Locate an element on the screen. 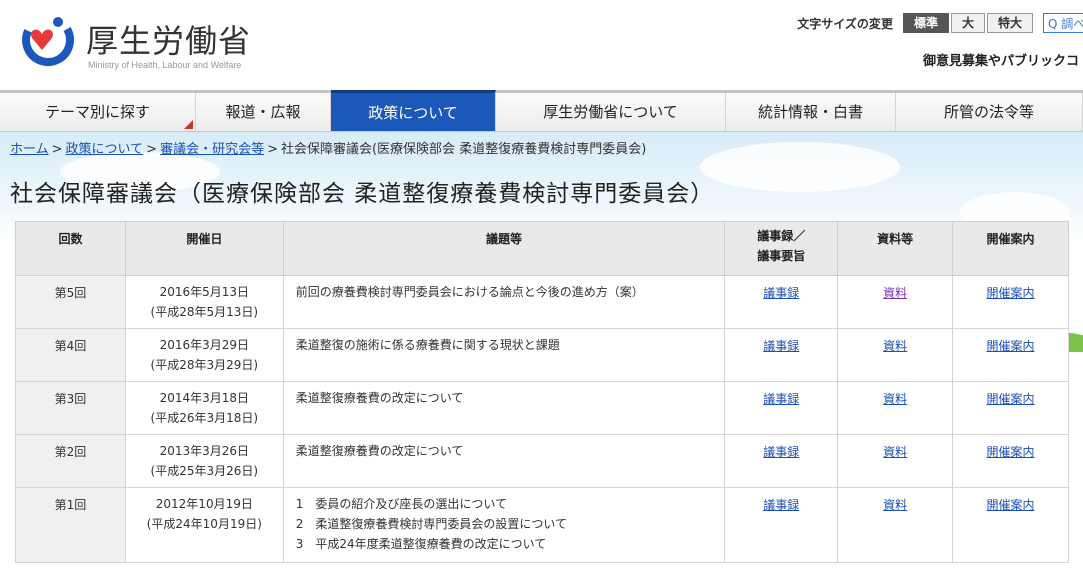 The width and height of the screenshot is (1083, 576). row-topic-line: 2 柔道整復療養費検討専門委員会の設置について is located at coordinates (431, 524).